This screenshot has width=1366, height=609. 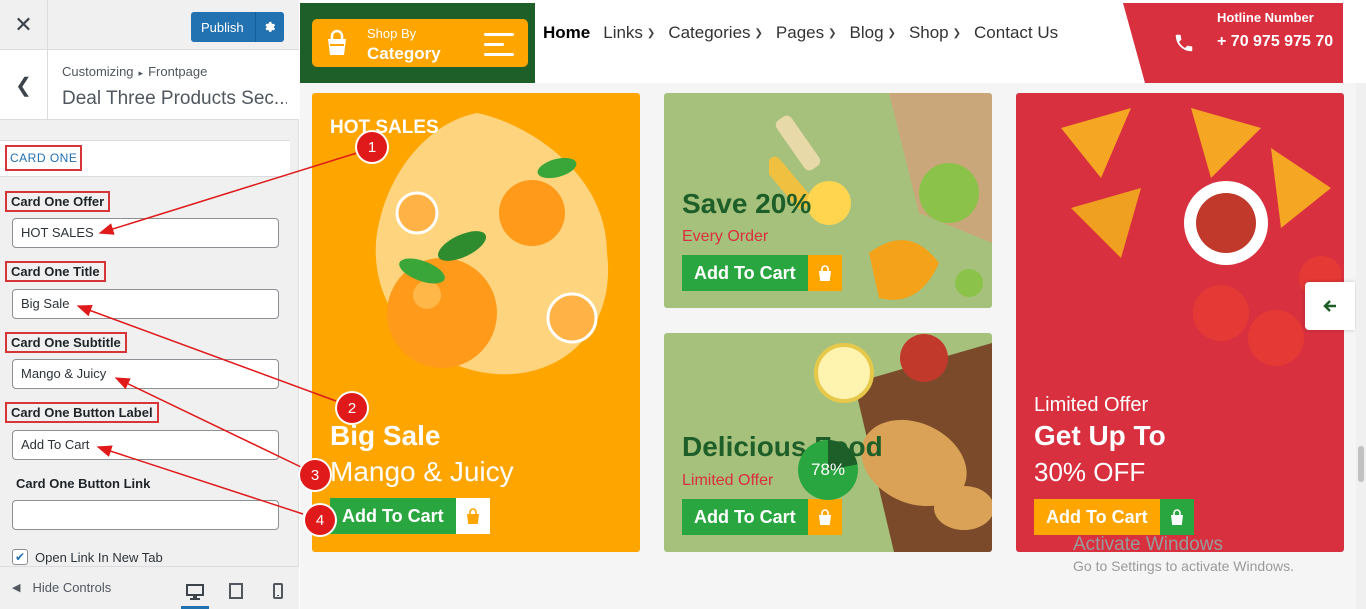 I want to click on card-three-add-to-cart-button: Add To Cart, so click(x=762, y=517).